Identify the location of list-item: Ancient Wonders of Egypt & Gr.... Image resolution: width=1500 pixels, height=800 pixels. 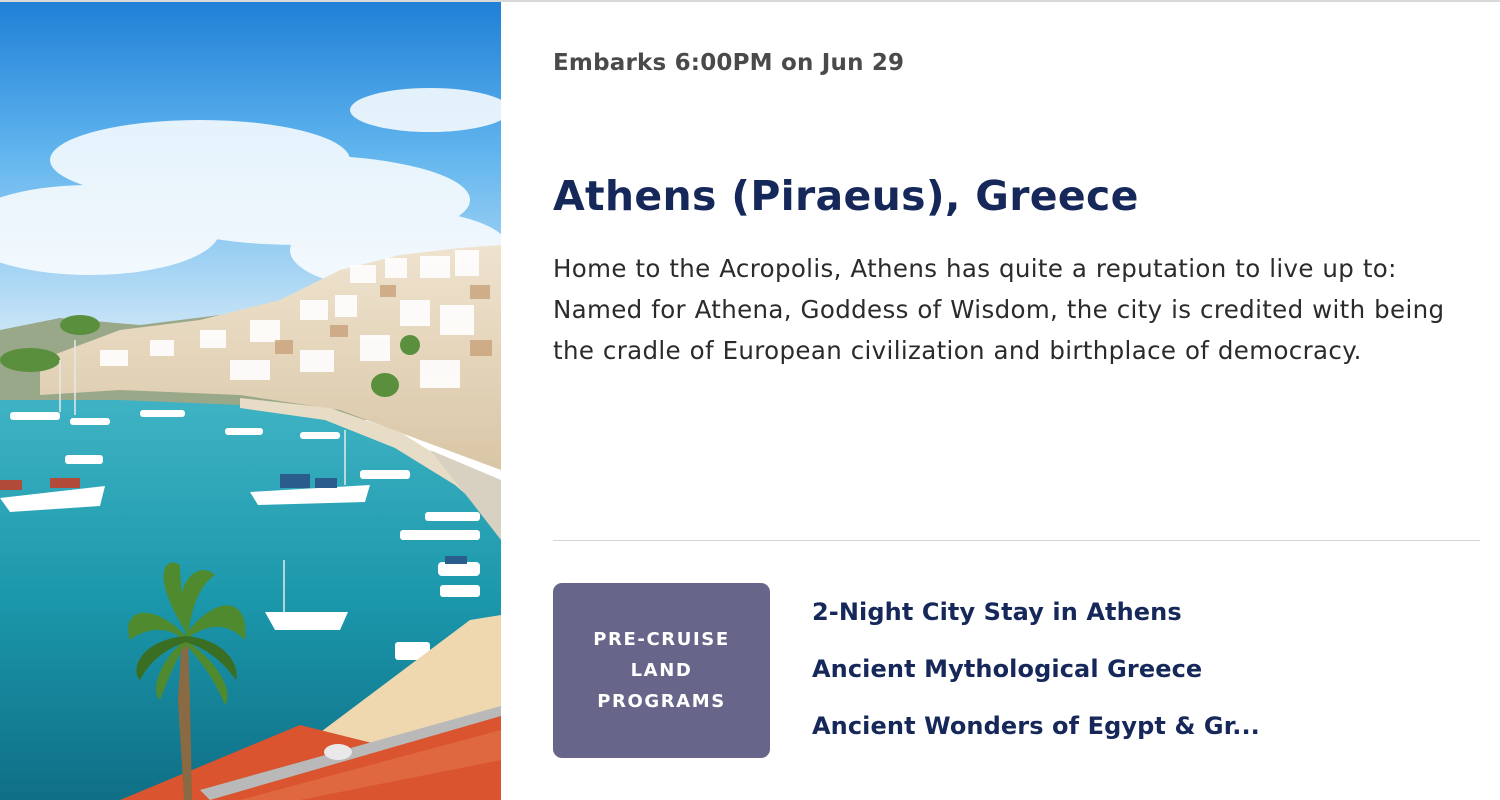
(1036, 726).